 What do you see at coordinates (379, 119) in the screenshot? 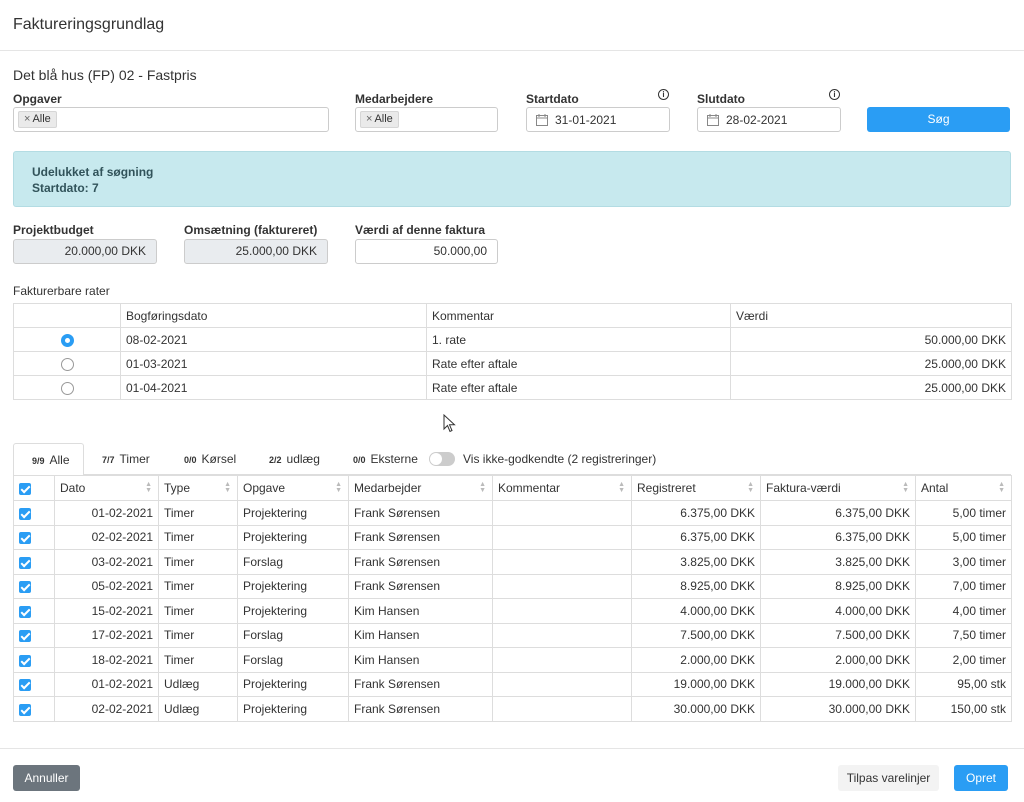
I see `medarbejdere-tag: × Alle` at bounding box center [379, 119].